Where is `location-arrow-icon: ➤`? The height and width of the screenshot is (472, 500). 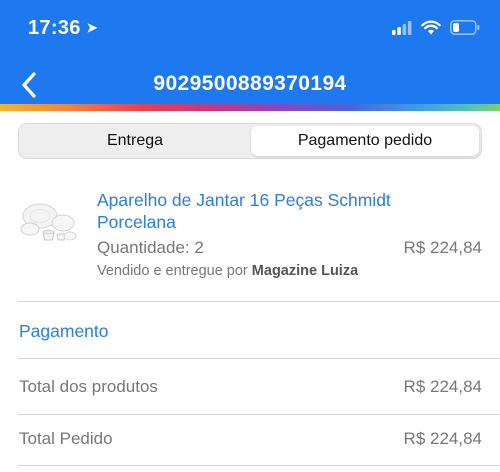
location-arrow-icon: ➤ is located at coordinates (92, 27).